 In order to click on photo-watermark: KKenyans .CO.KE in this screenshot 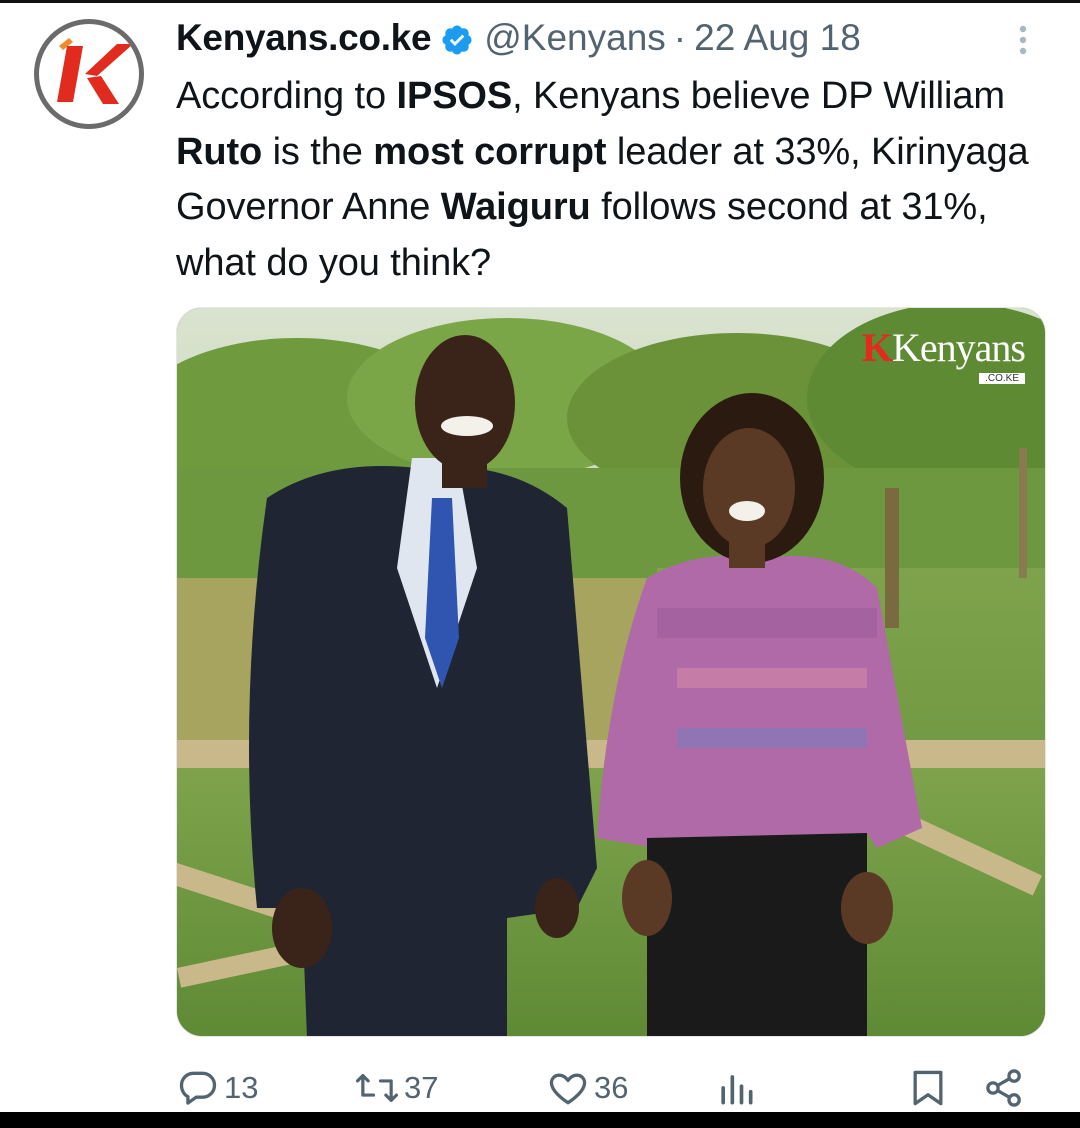, I will do `click(943, 355)`.